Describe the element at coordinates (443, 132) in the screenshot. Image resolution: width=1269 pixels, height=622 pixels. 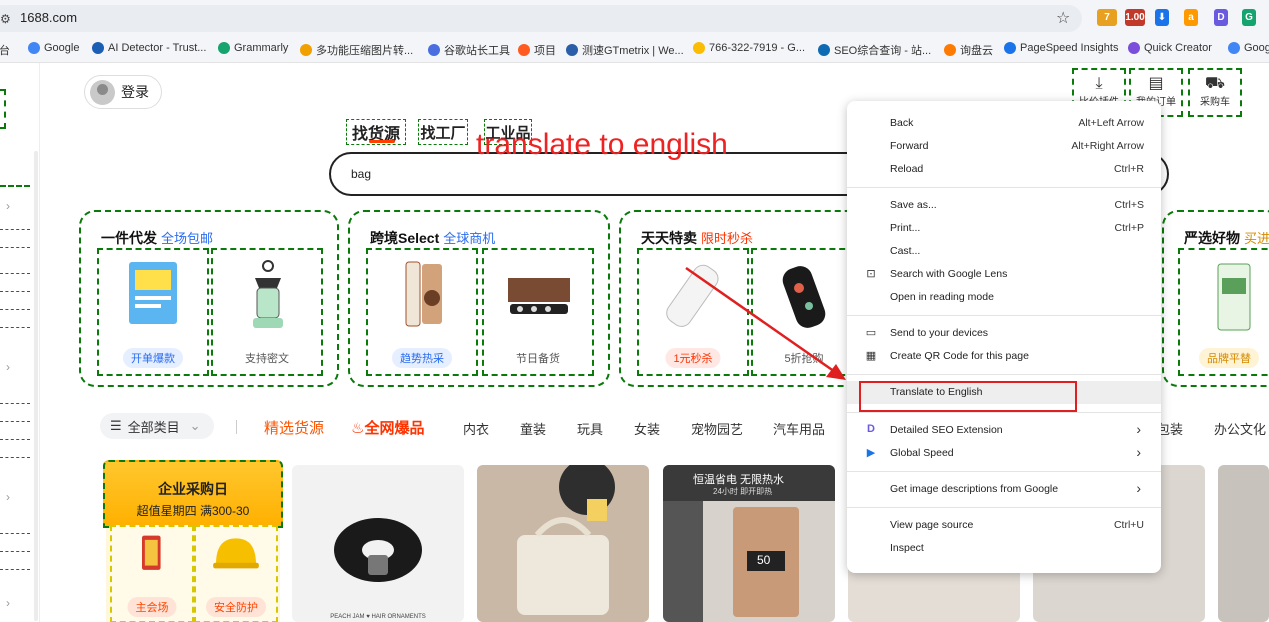
I see `tab-find-factory: 找工厂` at that location.